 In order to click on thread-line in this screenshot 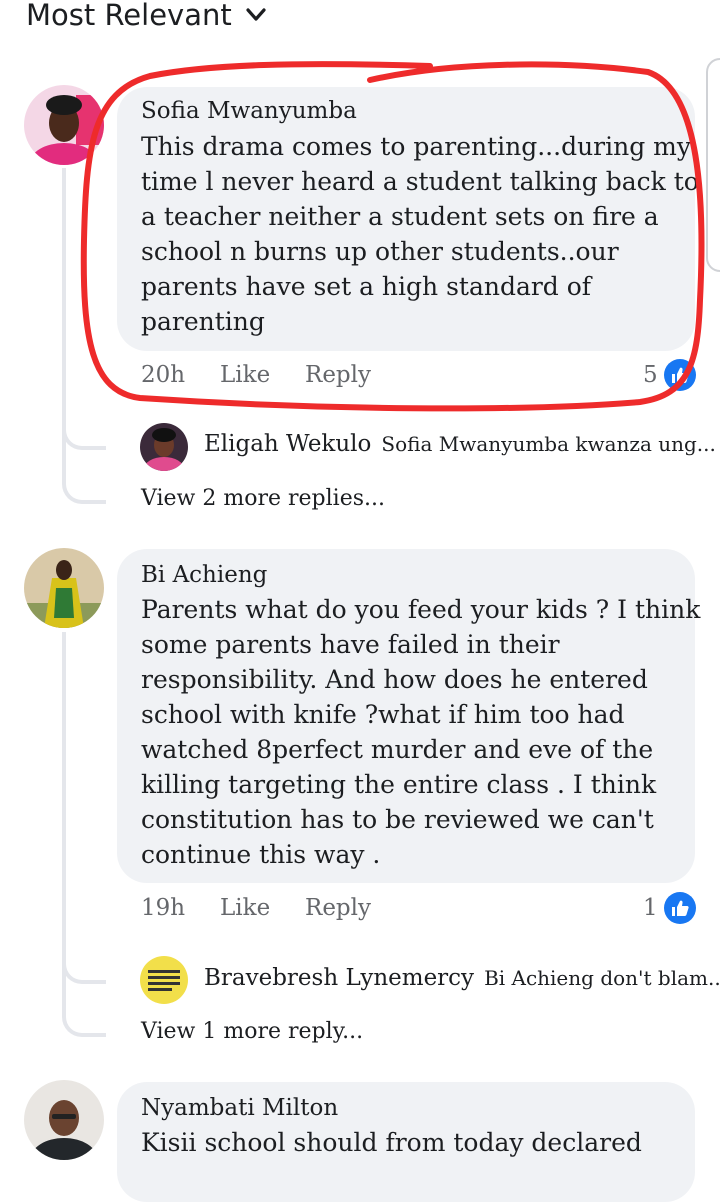, I will do `click(64, 804)`.